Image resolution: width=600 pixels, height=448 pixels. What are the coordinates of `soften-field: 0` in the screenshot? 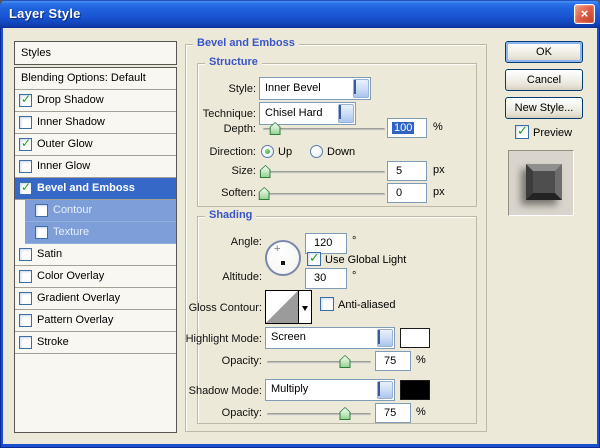 It's located at (407, 193).